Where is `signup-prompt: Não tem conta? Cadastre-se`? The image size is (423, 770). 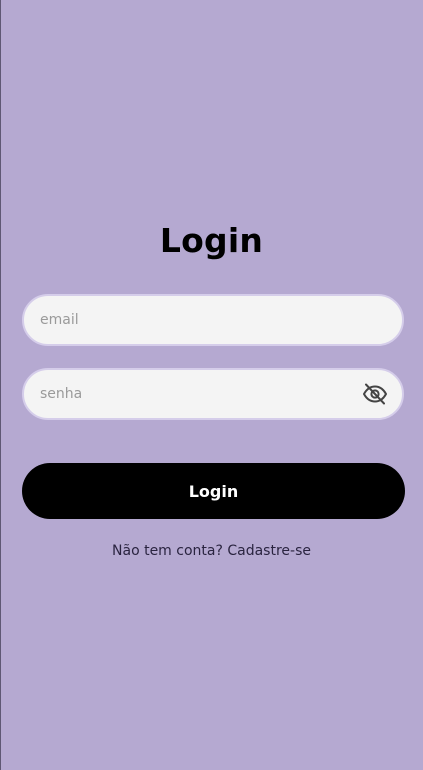
signup-prompt: Não tem conta? Cadastre-se is located at coordinates (211, 551).